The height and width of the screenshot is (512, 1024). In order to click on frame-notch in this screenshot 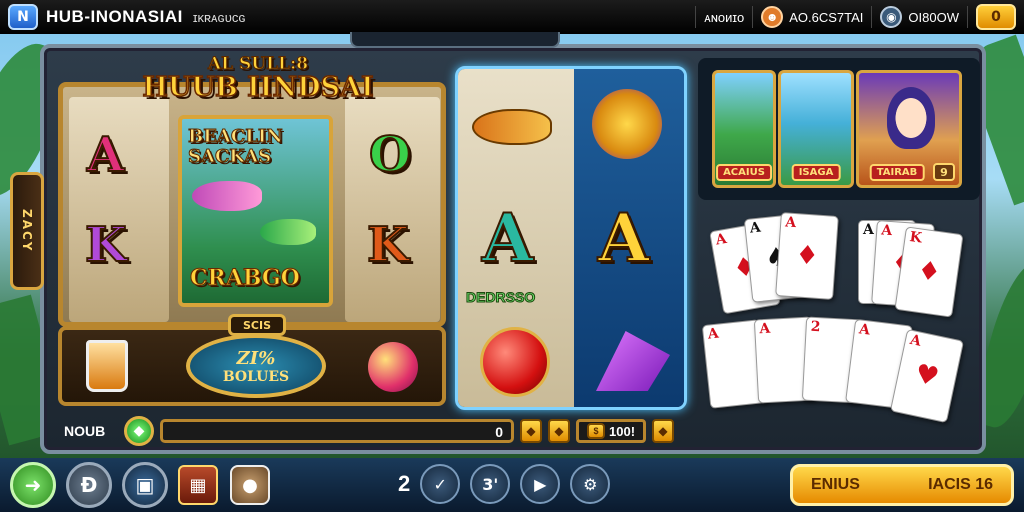, I will do `click(455, 40)`.